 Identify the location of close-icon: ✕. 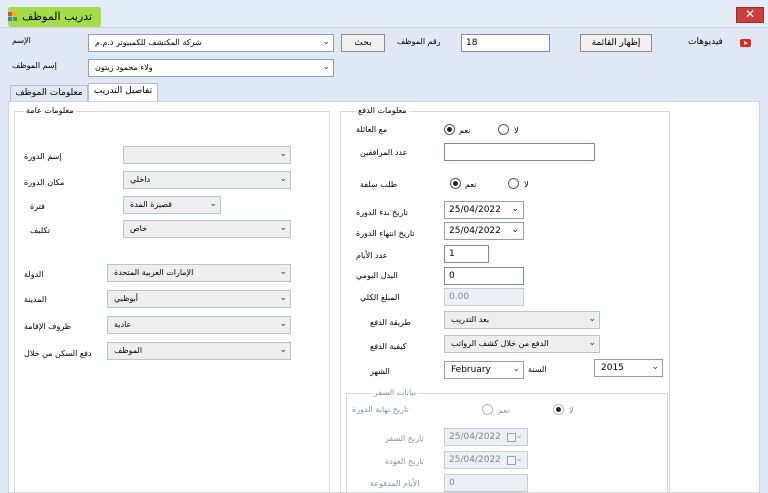
(750, 14).